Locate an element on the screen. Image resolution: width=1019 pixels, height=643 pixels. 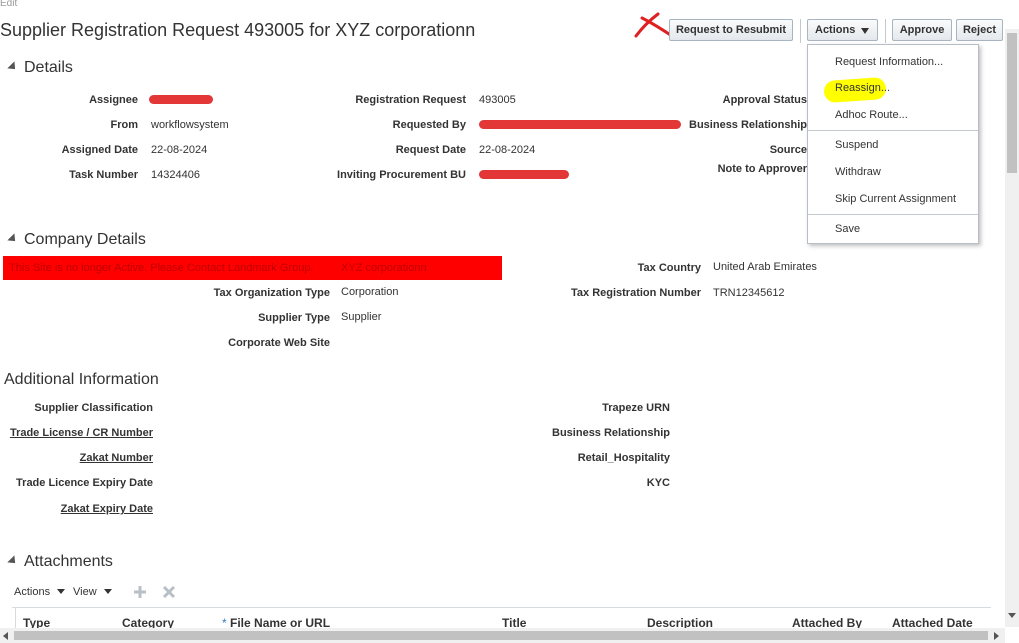
delete-icon is located at coordinates (169, 592).